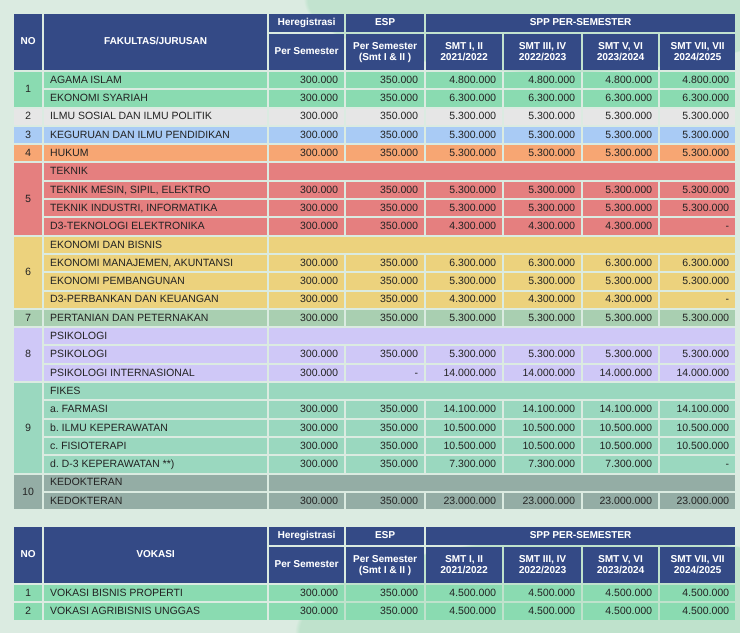 Image resolution: width=740 pixels, height=633 pixels. Describe the element at coordinates (542, 52) in the screenshot. I see `column-header: SMT III, IV 2022/2023` at that location.